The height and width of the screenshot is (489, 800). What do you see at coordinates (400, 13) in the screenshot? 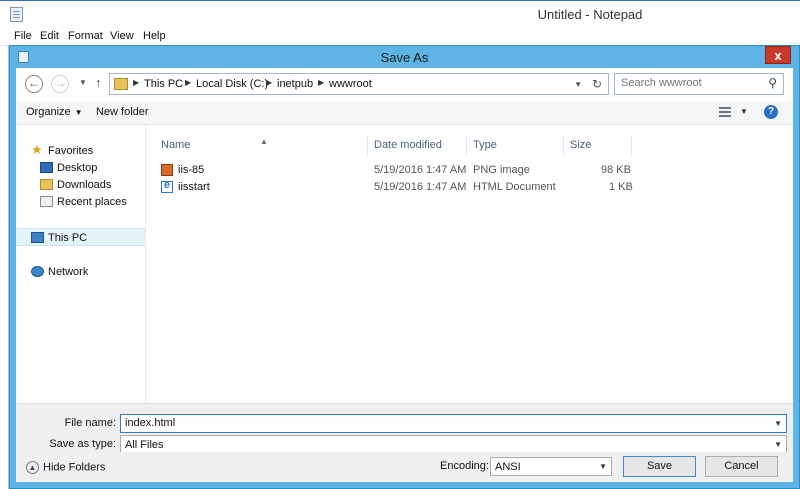
I see `notepad-title-bar: Untitled - Notepad` at bounding box center [400, 13].